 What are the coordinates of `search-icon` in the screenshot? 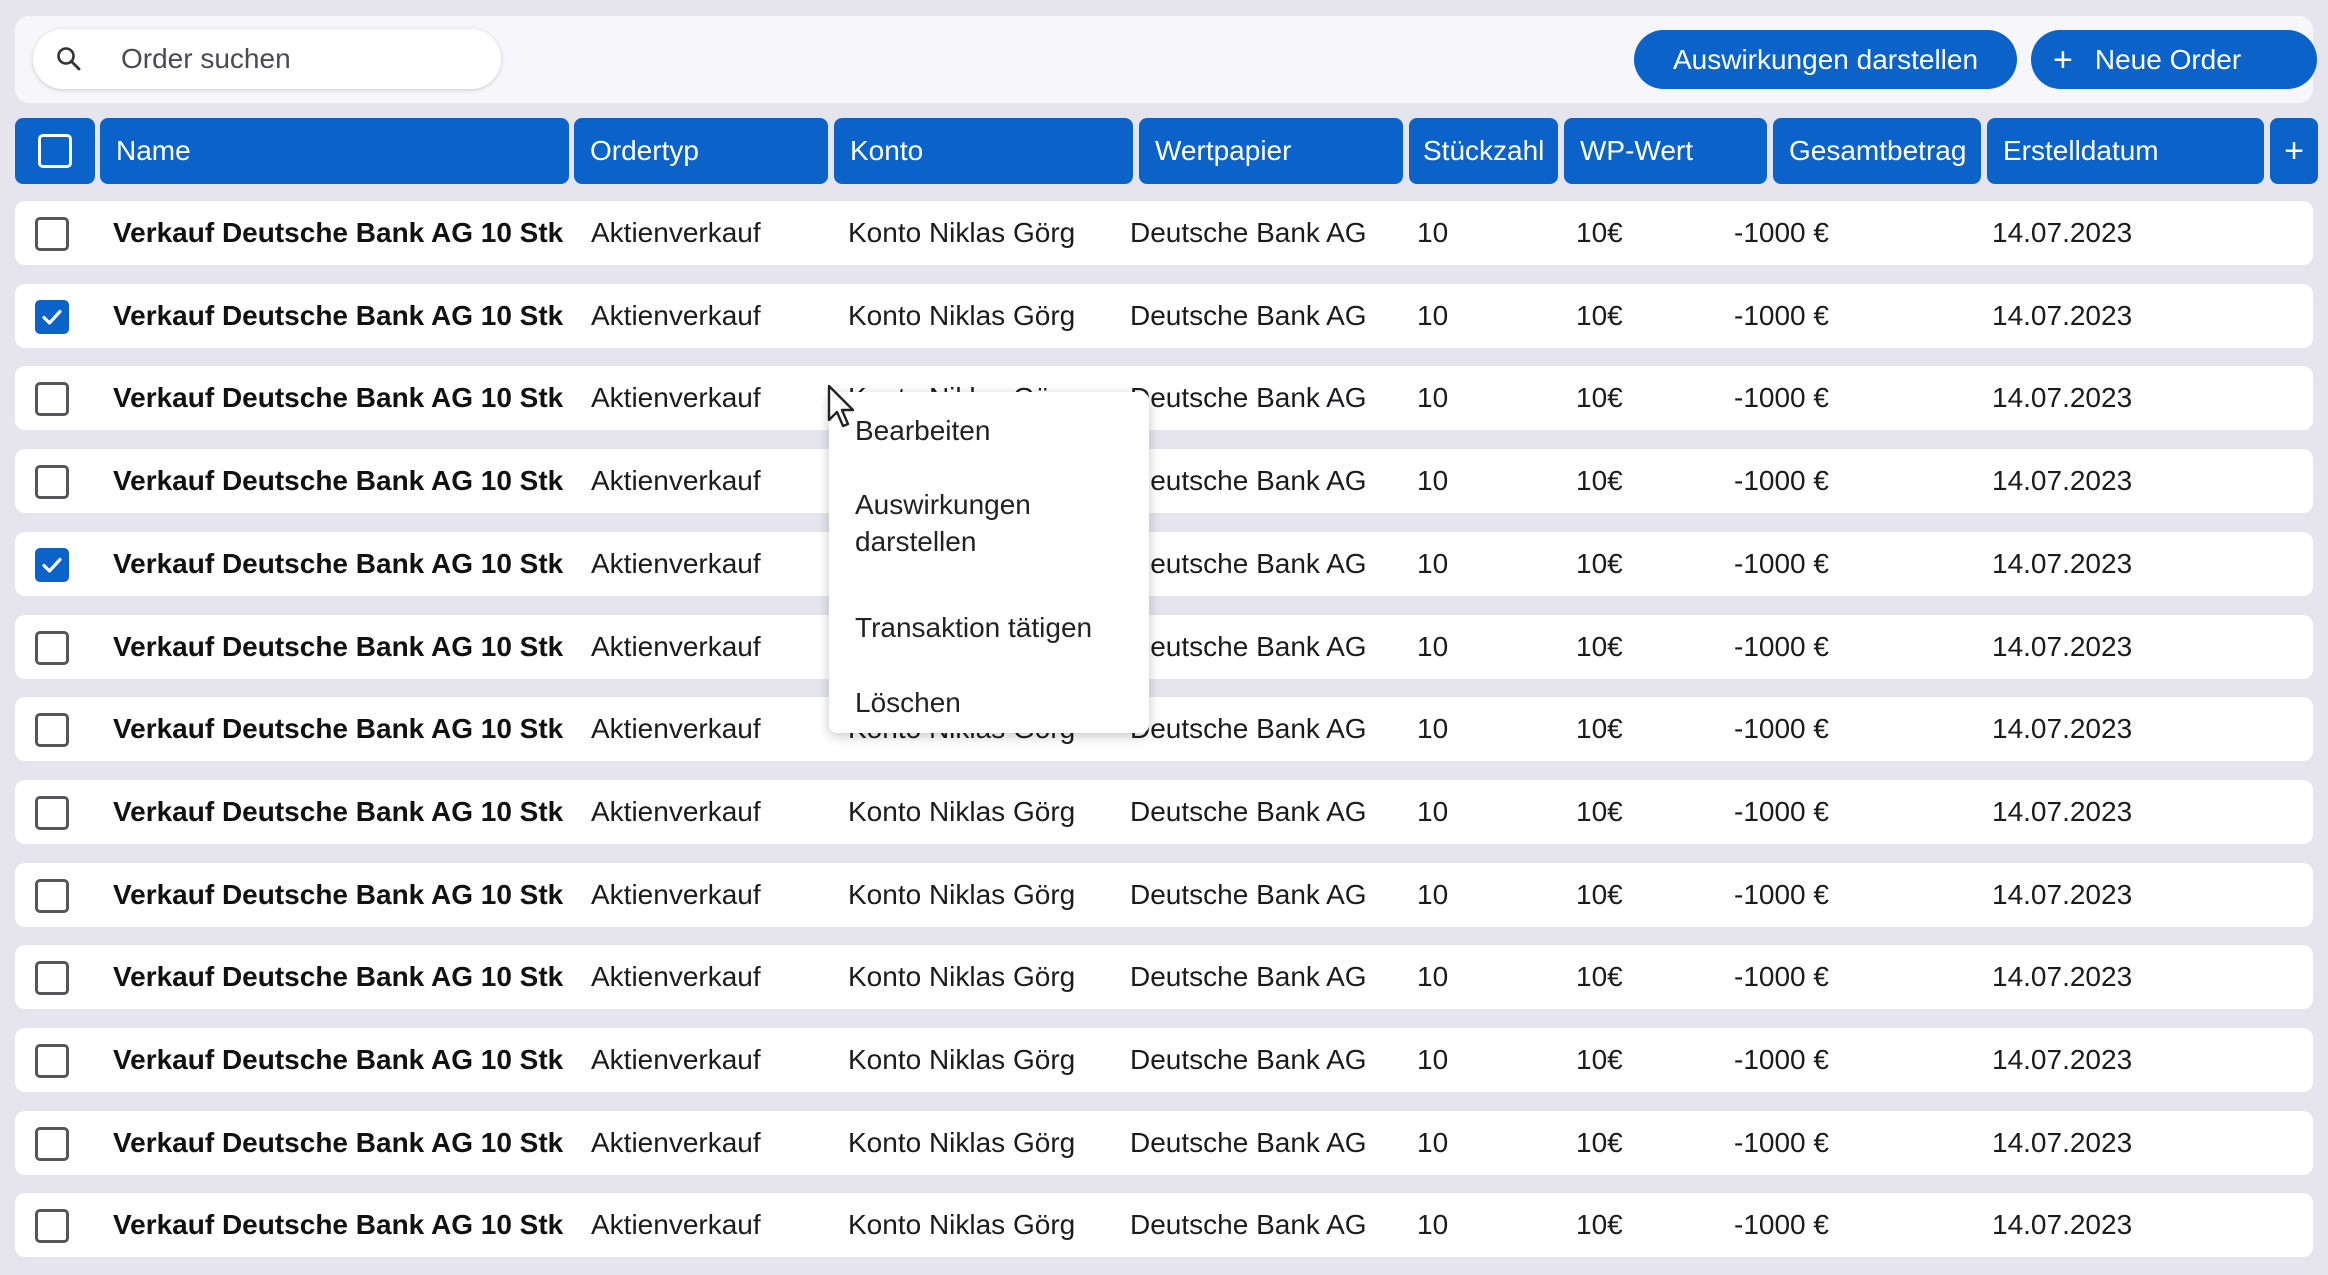 It's located at (69, 59).